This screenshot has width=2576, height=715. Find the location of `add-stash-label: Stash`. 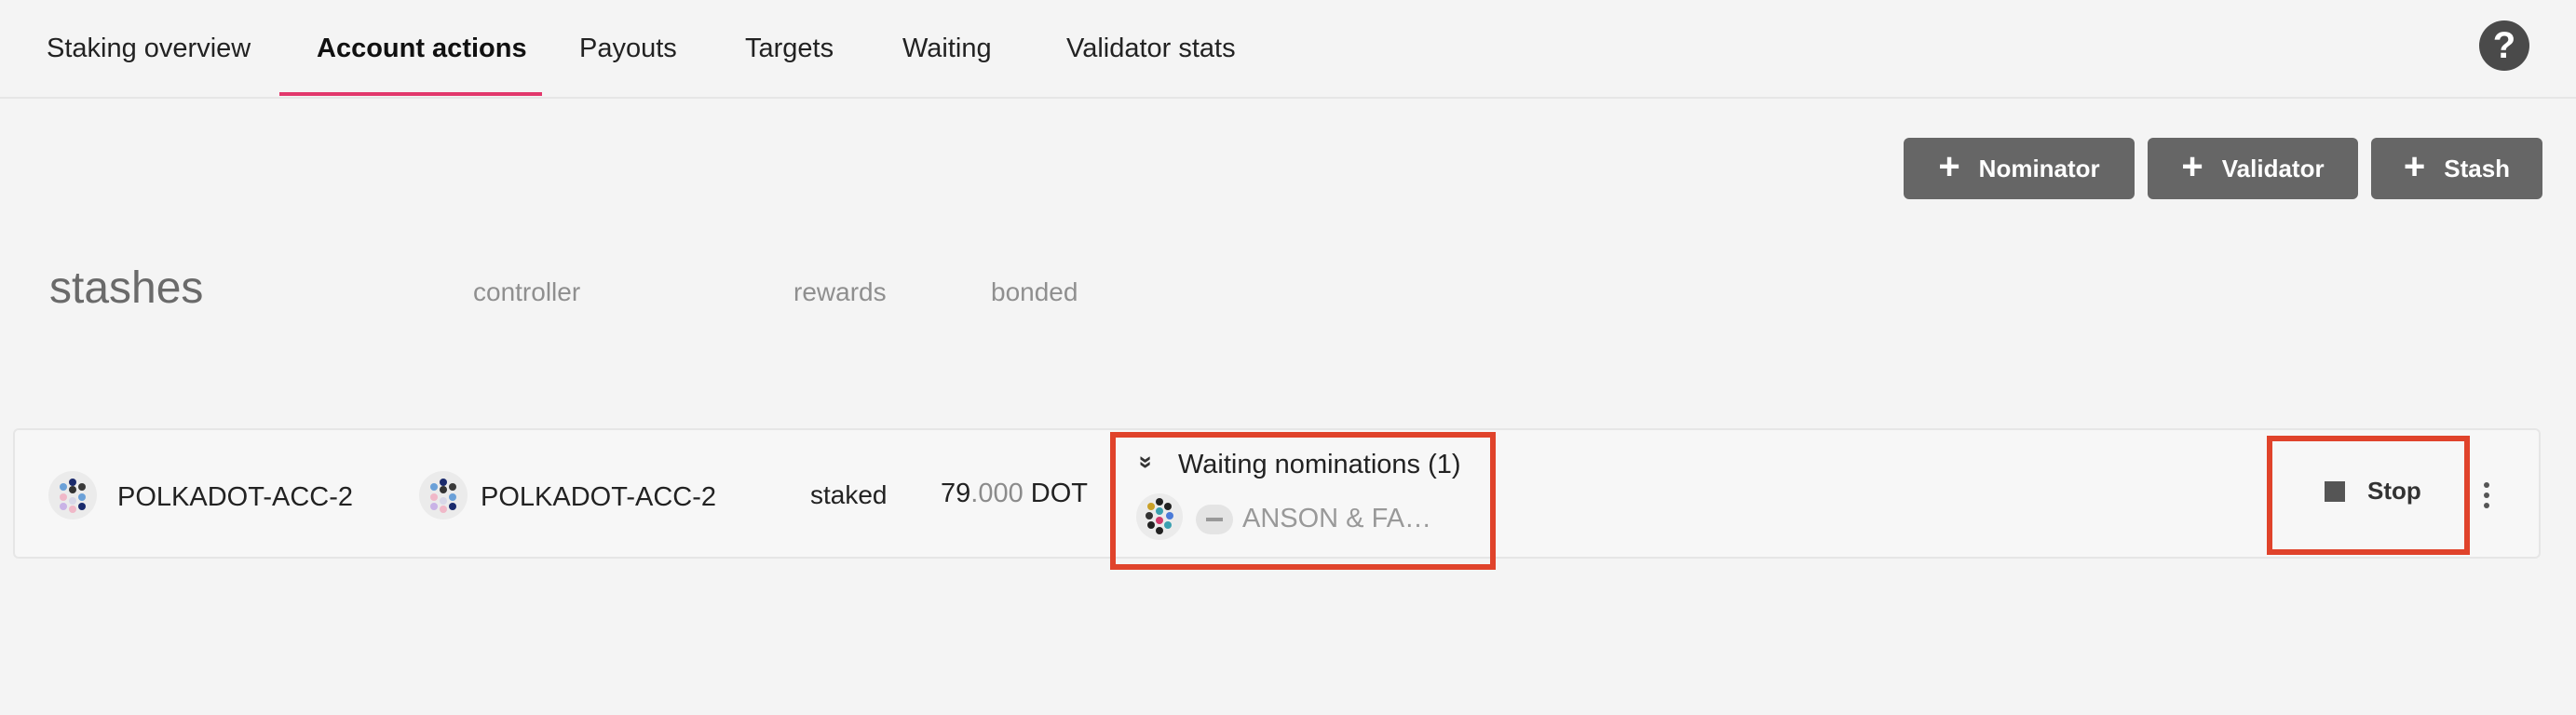

add-stash-label: Stash is located at coordinates (2477, 168).